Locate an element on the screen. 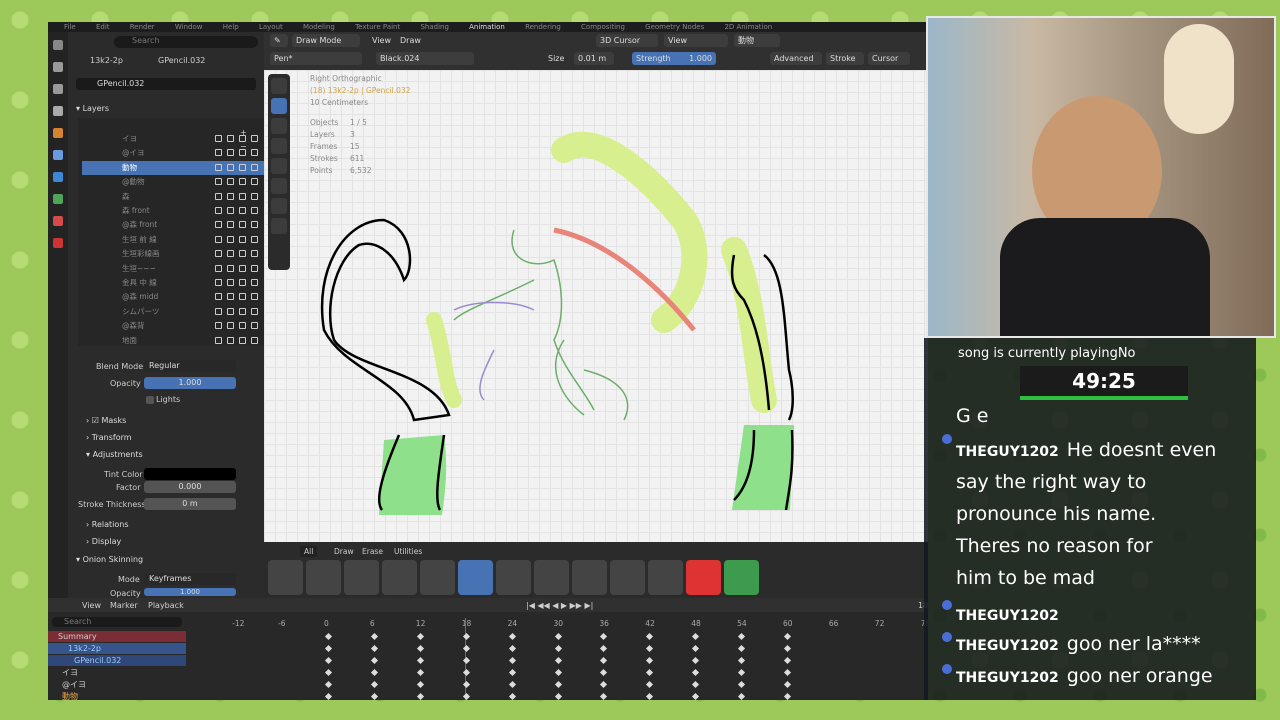 The image size is (1280, 720). tool-icon is located at coordinates (58, 45).